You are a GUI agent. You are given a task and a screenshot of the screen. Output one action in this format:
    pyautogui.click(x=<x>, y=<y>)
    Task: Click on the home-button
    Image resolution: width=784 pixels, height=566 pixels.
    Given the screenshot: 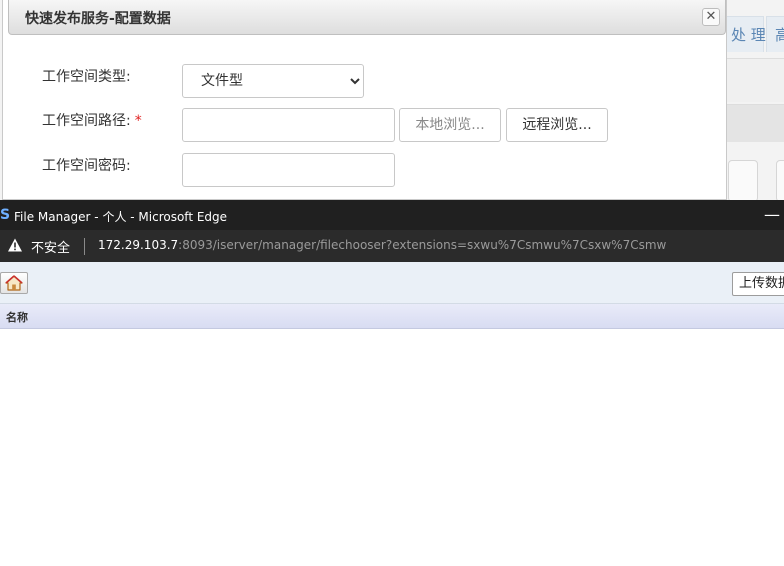 What is the action you would take?
    pyautogui.click(x=14, y=283)
    